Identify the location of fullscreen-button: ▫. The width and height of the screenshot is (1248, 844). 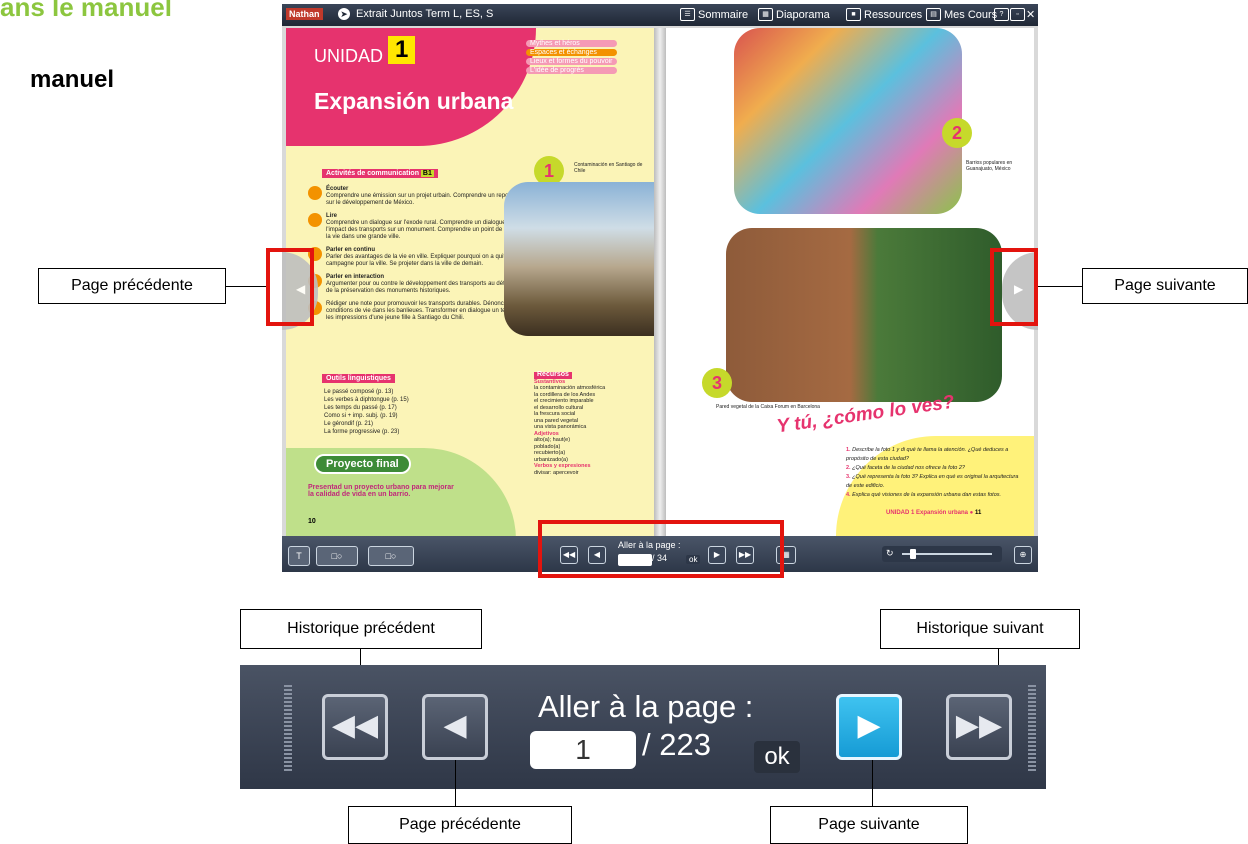
(1017, 14).